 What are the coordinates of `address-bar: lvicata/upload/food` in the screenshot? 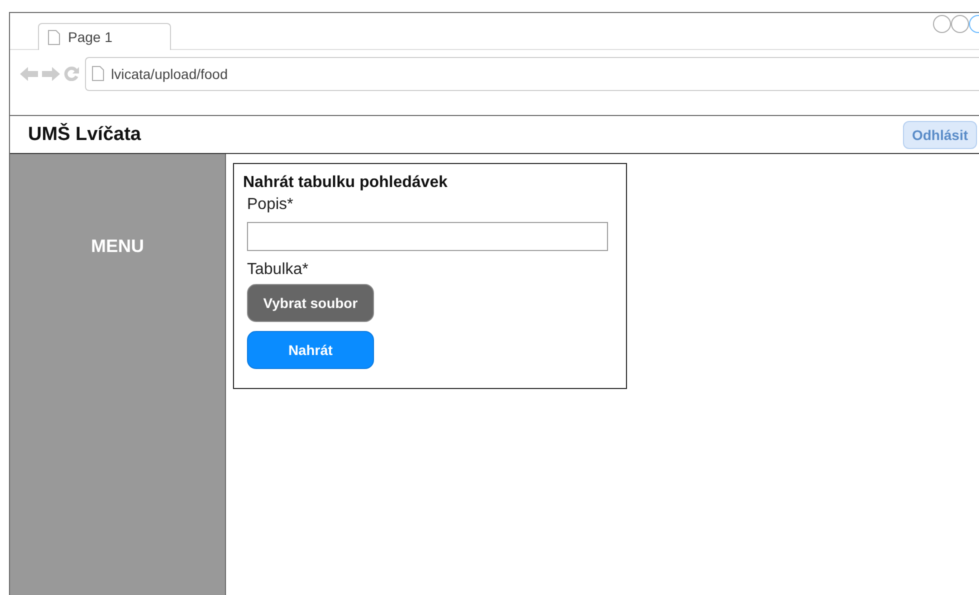 It's located at (532, 73).